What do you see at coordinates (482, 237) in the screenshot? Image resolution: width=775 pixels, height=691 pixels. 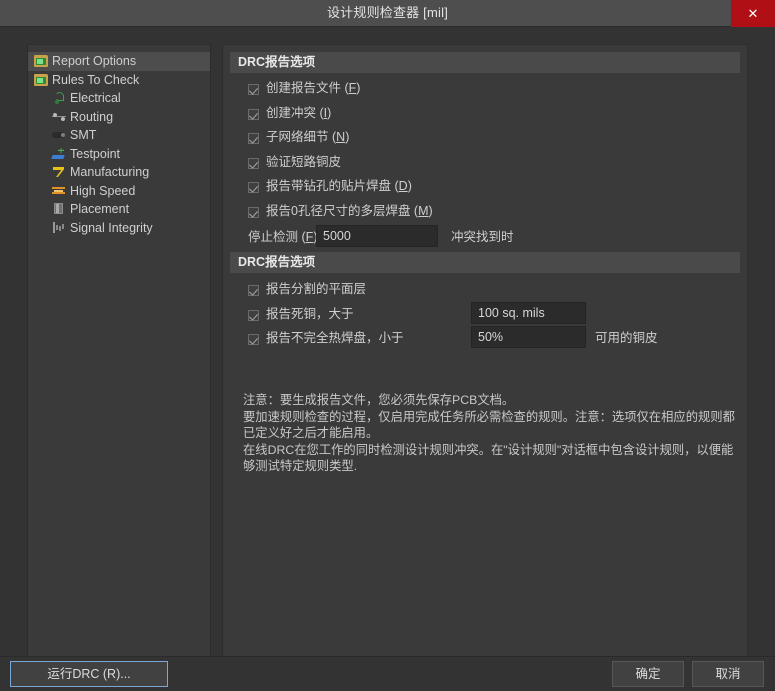 I see `stop-detection-suffix: 冲突找到时` at bounding box center [482, 237].